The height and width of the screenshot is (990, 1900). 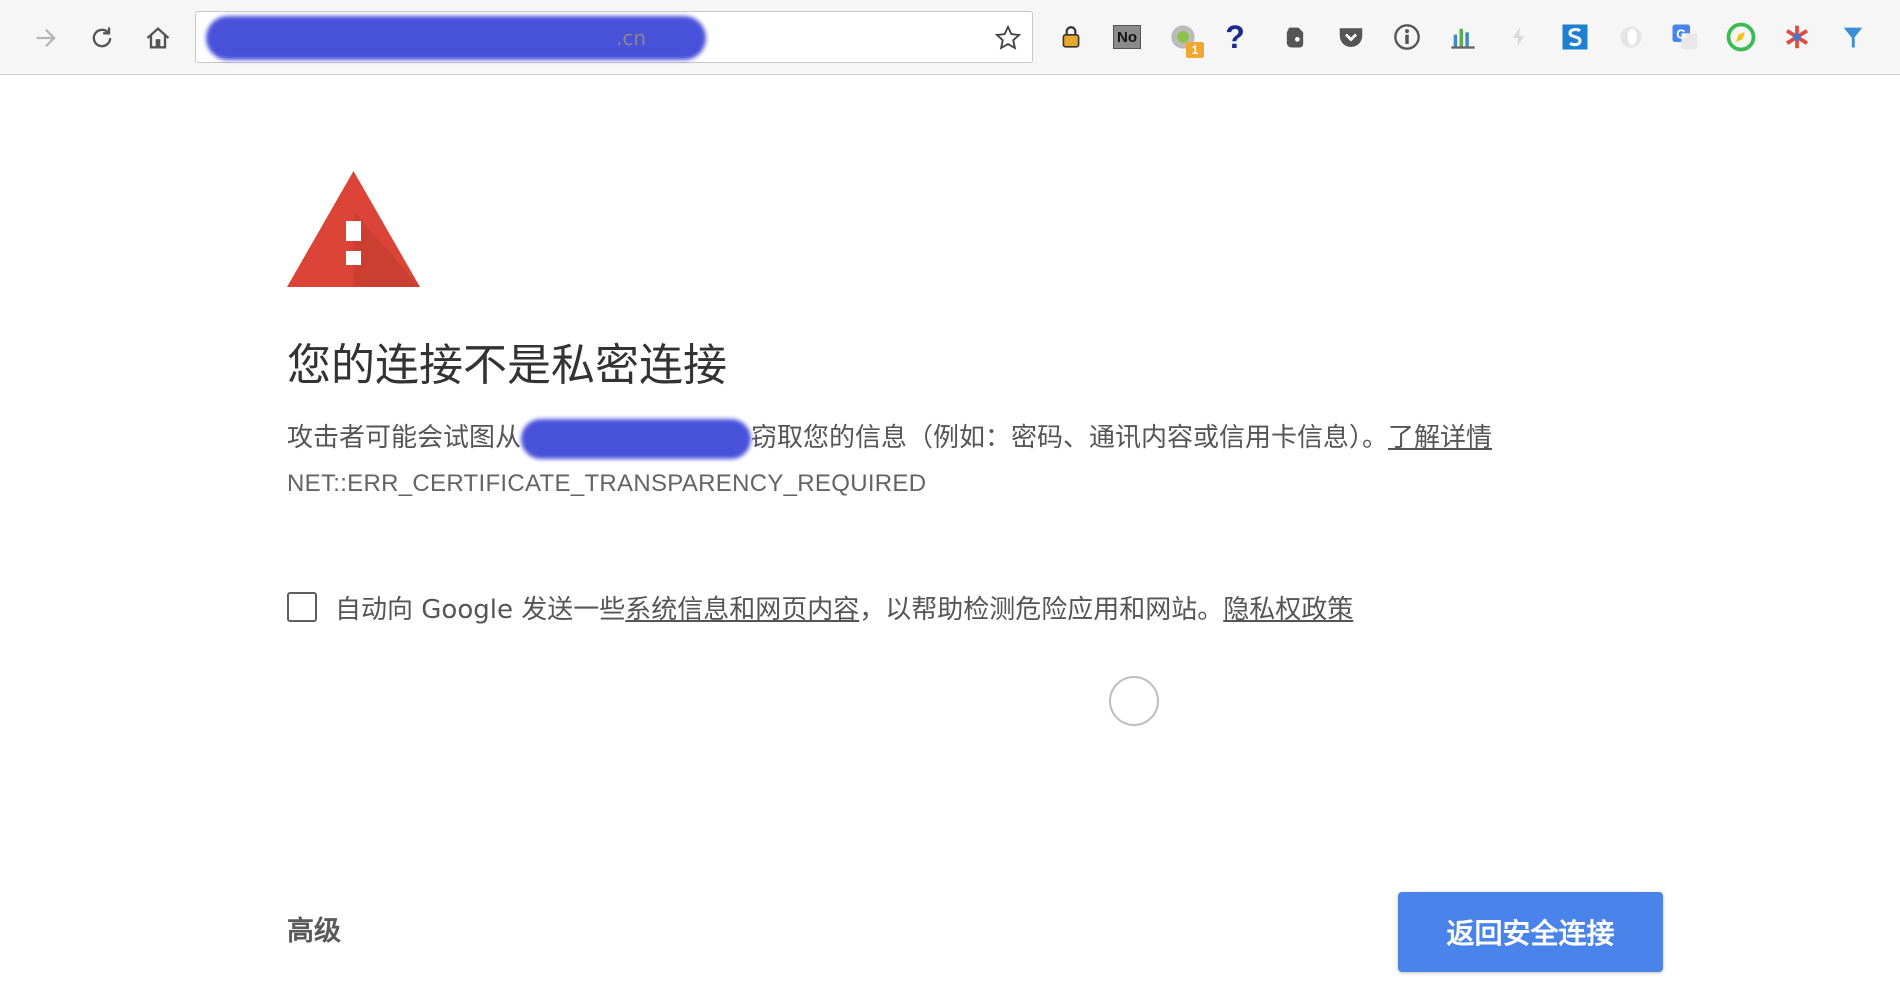 I want to click on explanation-text-before: 攻击者可能会试图从, so click(x=404, y=438).